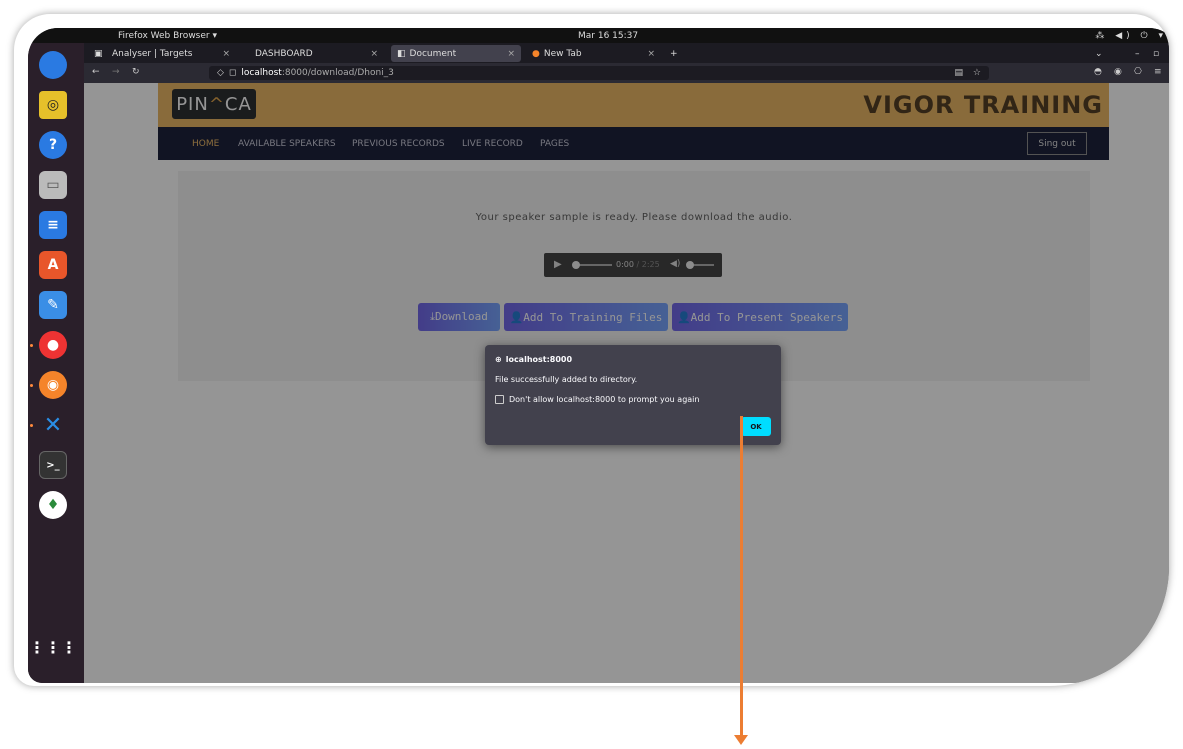 The image size is (1183, 749). Describe the element at coordinates (1096, 53) in the screenshot. I see `list-tabs-icon: ⌄` at that location.